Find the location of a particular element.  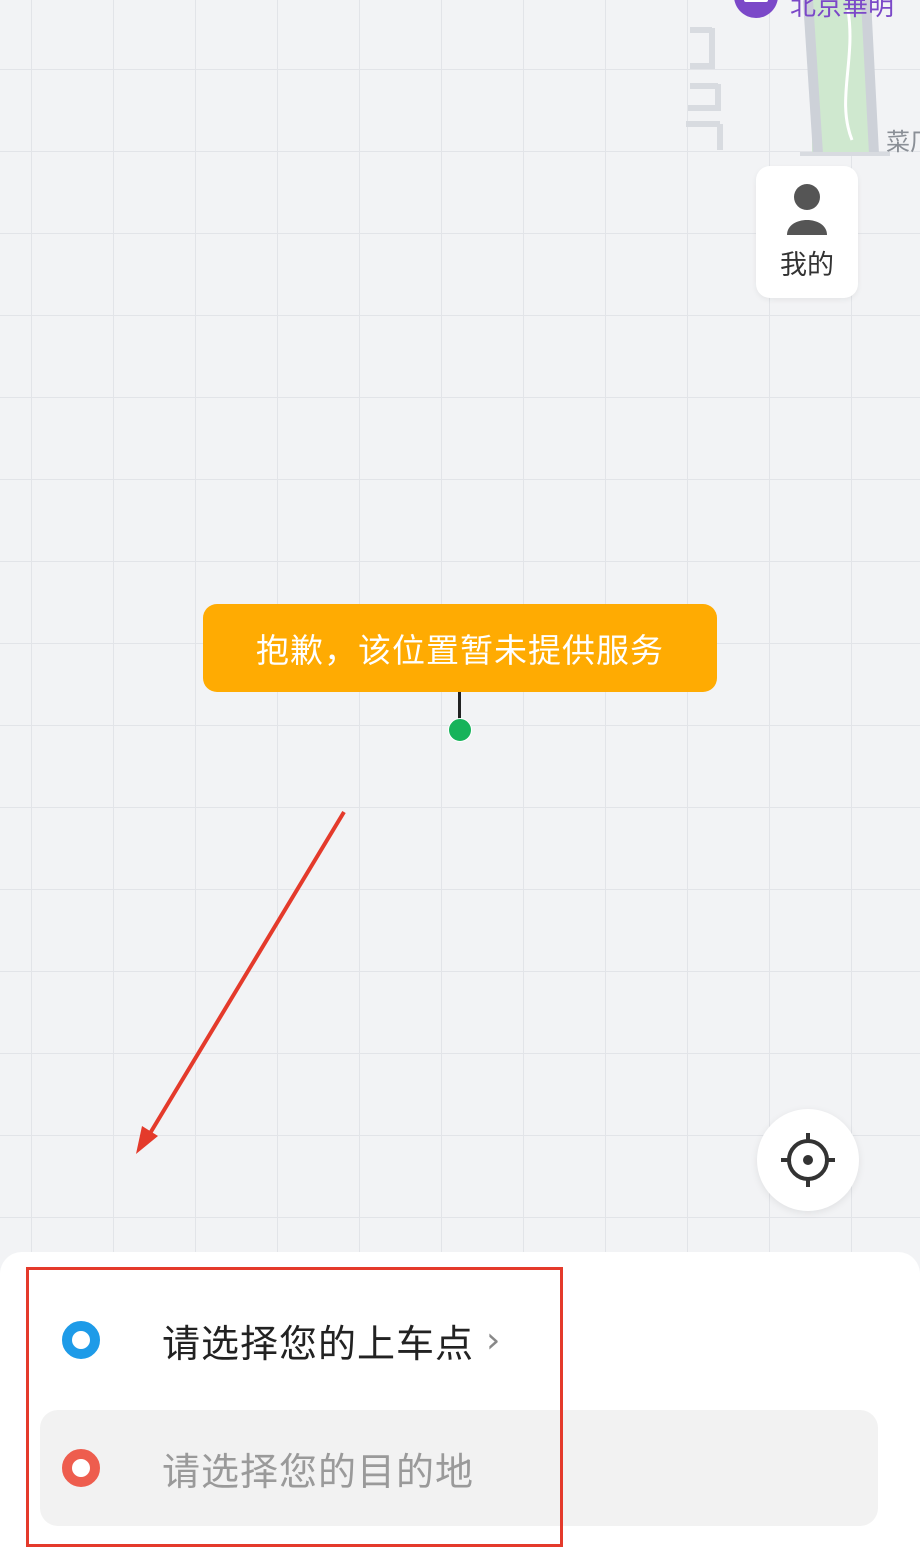

locate-button is located at coordinates (808, 1160).